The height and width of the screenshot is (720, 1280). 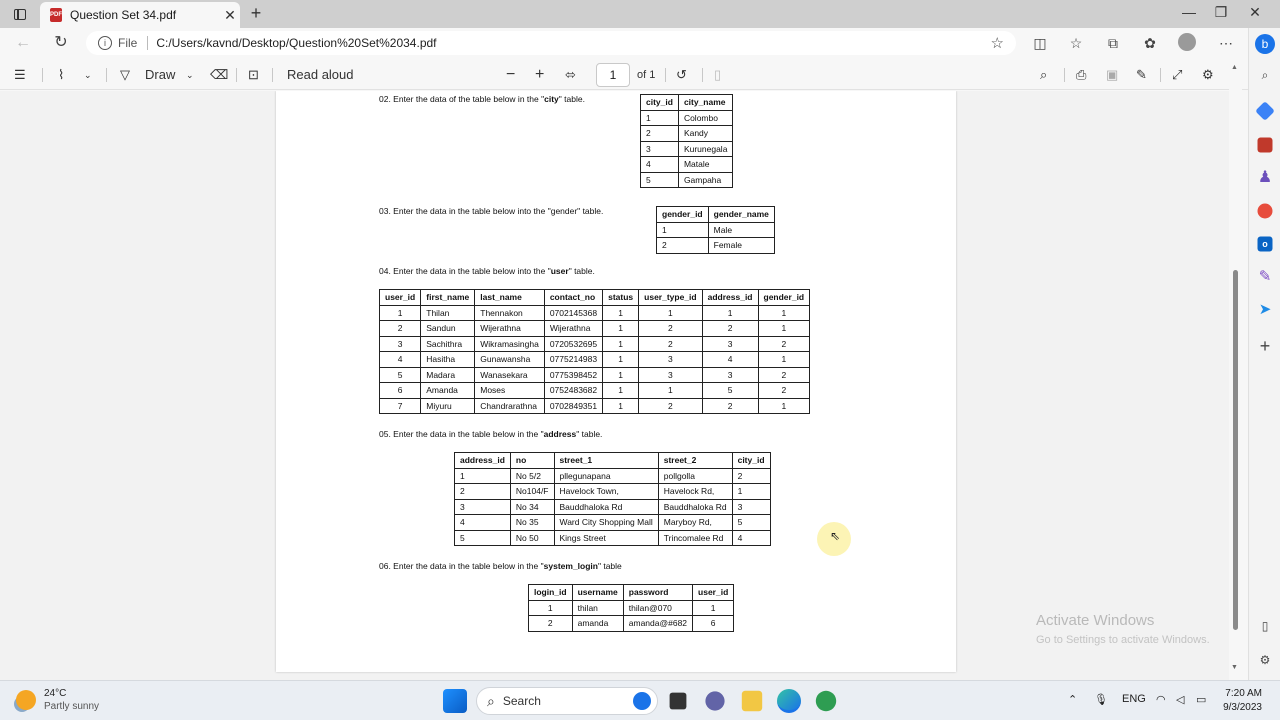 What do you see at coordinates (1234, 667) in the screenshot?
I see `scroll-down-icon: ▼` at bounding box center [1234, 667].